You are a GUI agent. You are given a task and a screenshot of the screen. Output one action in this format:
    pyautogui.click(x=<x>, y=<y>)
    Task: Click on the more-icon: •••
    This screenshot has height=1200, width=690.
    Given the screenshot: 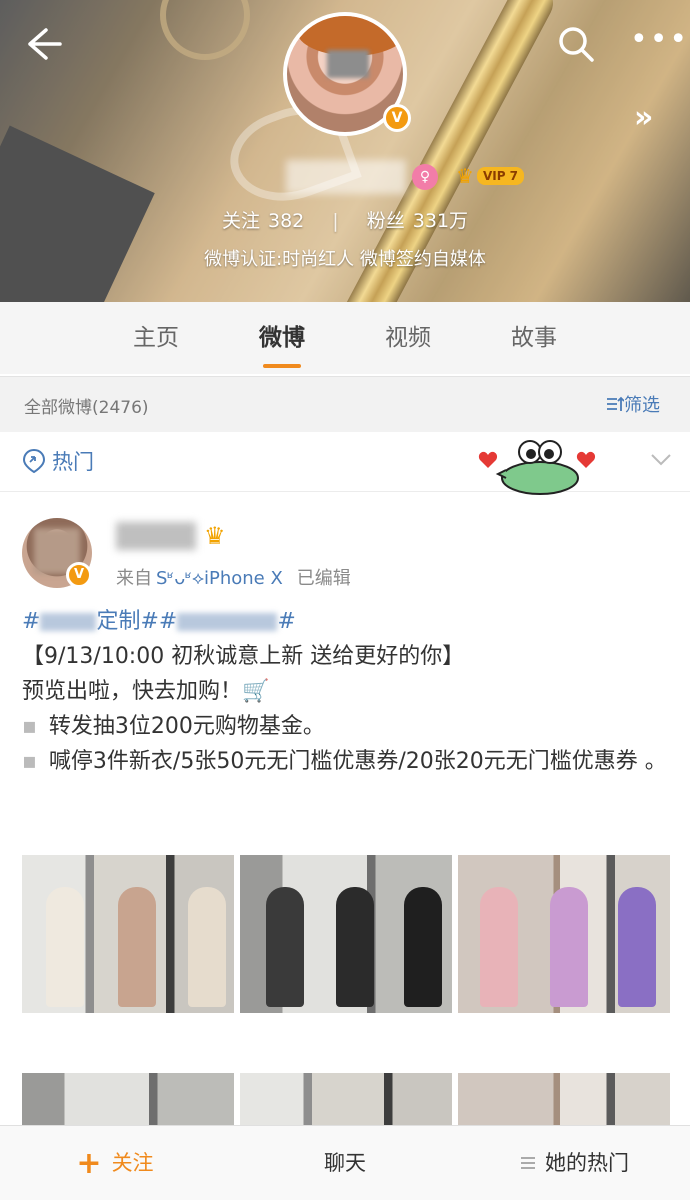 What is the action you would take?
    pyautogui.click(x=658, y=42)
    